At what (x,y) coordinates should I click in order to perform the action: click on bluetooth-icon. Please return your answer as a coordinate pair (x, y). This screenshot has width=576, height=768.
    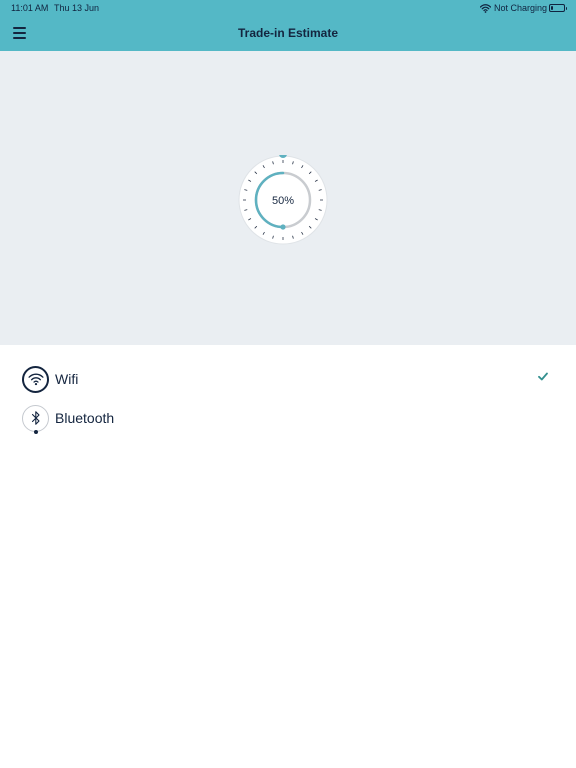
    Looking at the image, I should click on (35, 419).